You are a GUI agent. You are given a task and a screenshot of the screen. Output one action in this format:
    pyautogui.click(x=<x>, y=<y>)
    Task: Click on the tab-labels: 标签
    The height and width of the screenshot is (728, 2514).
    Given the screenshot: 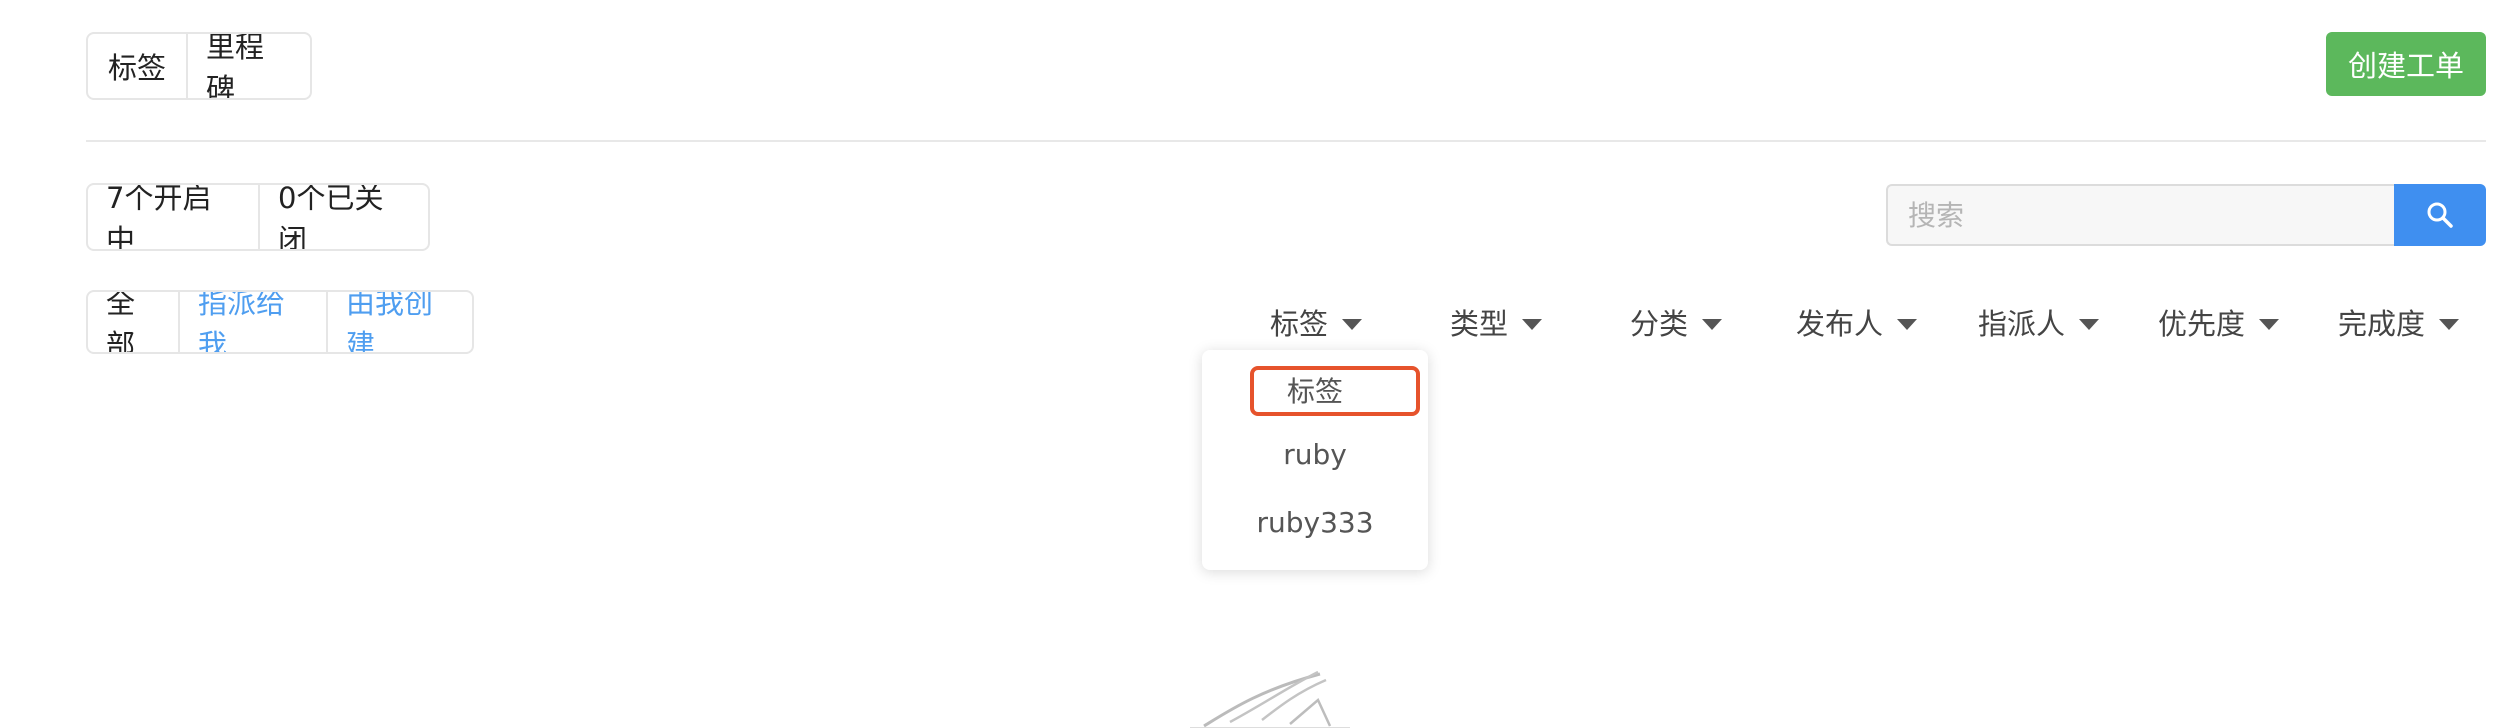 What is the action you would take?
    pyautogui.click(x=137, y=66)
    